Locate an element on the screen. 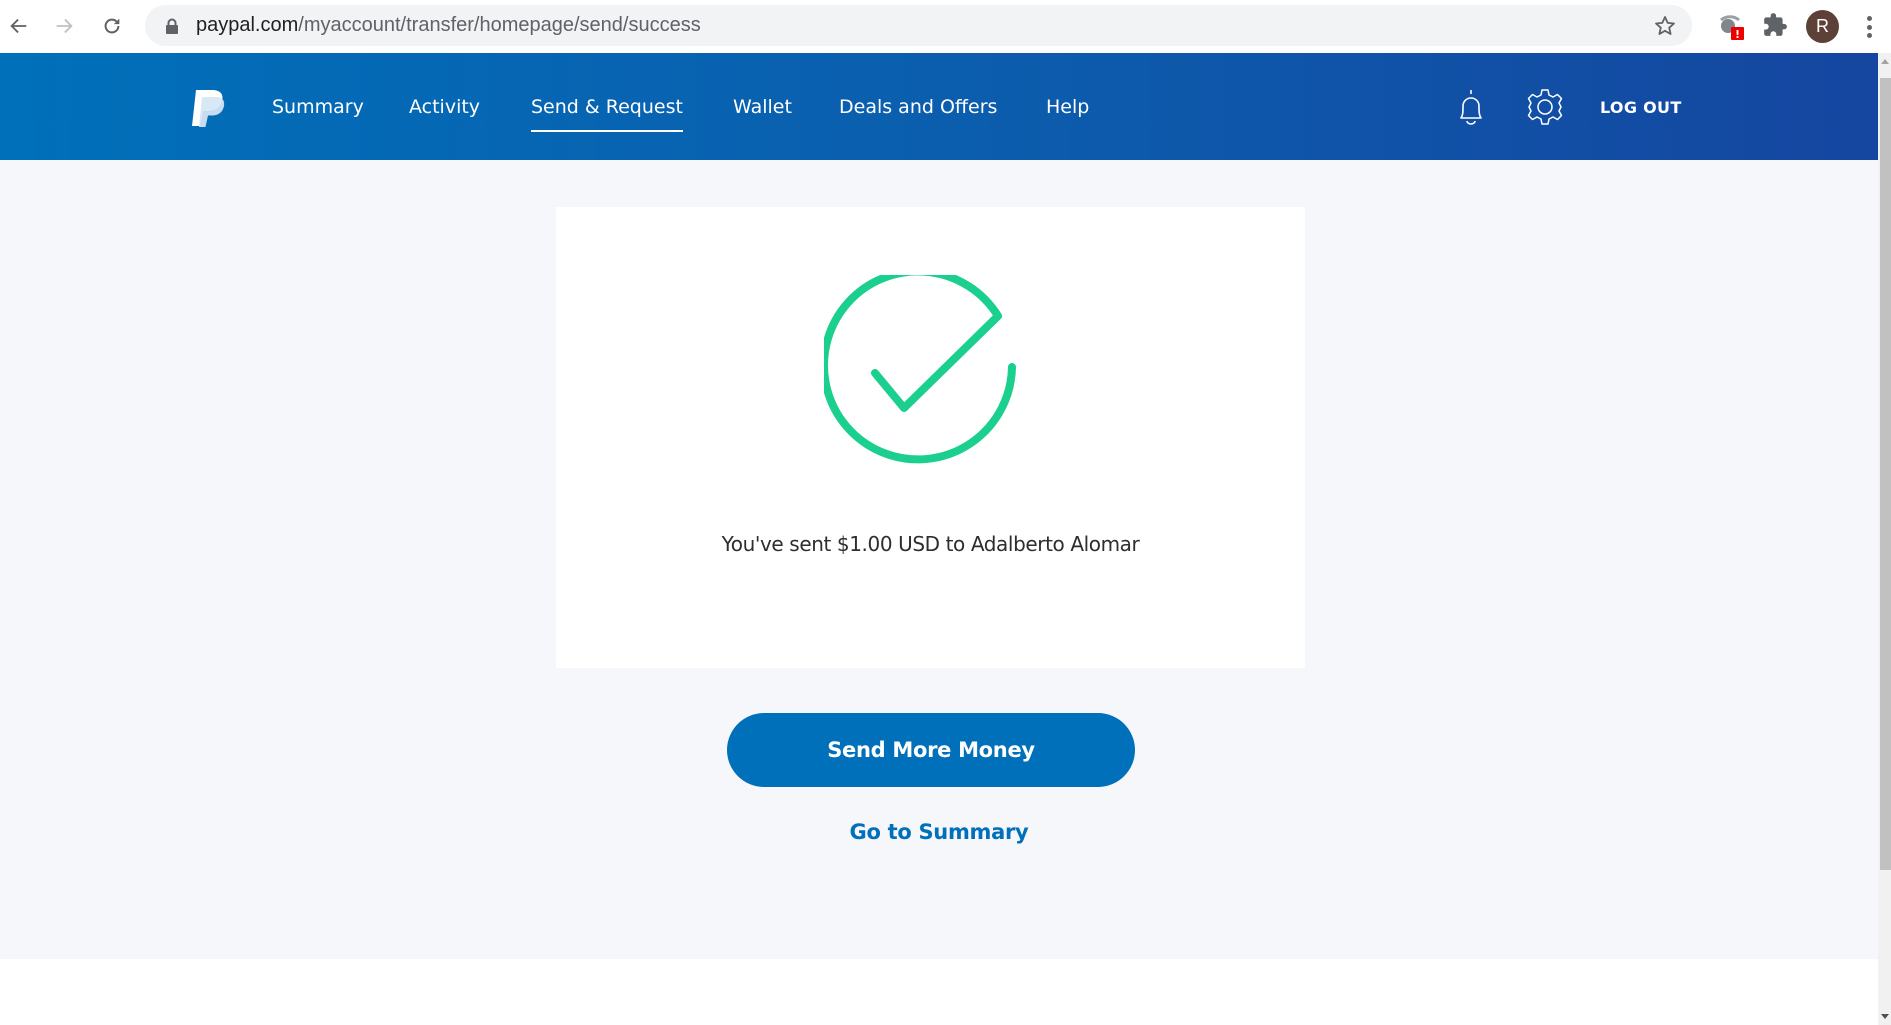  profile-avatar: R is located at coordinates (1822, 26).